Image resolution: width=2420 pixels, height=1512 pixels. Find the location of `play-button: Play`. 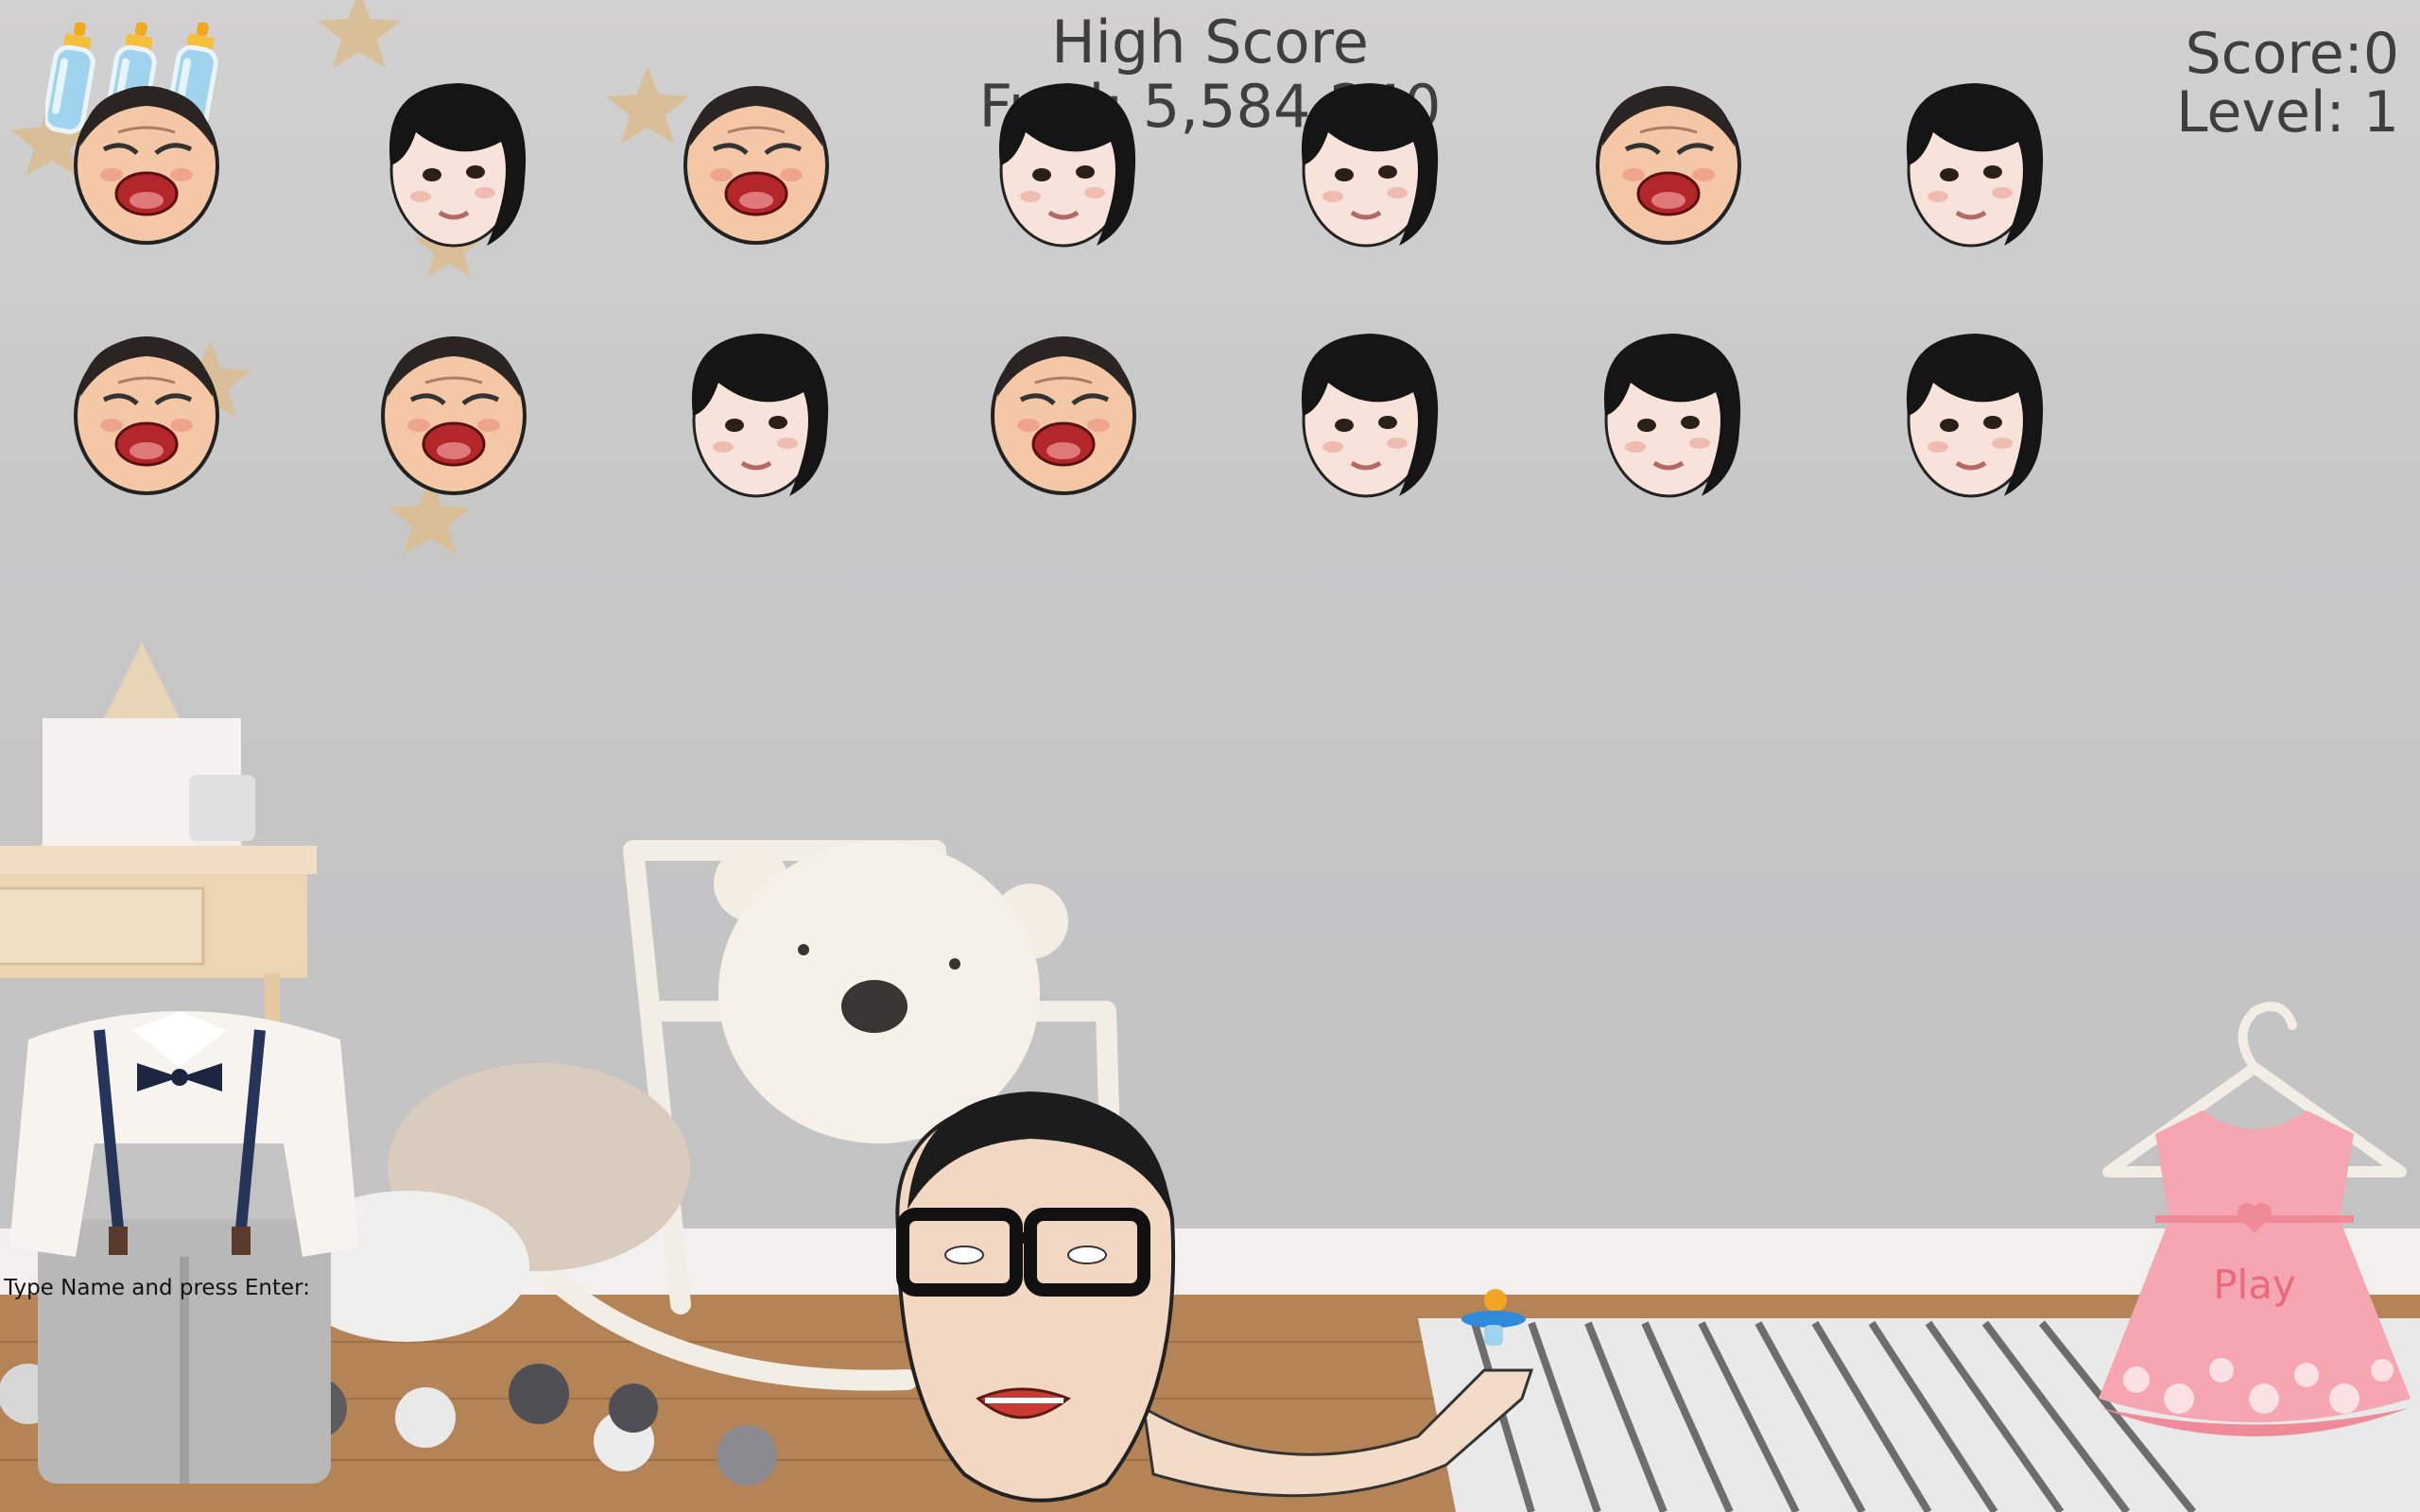

play-button: Play is located at coordinates (2254, 1238).